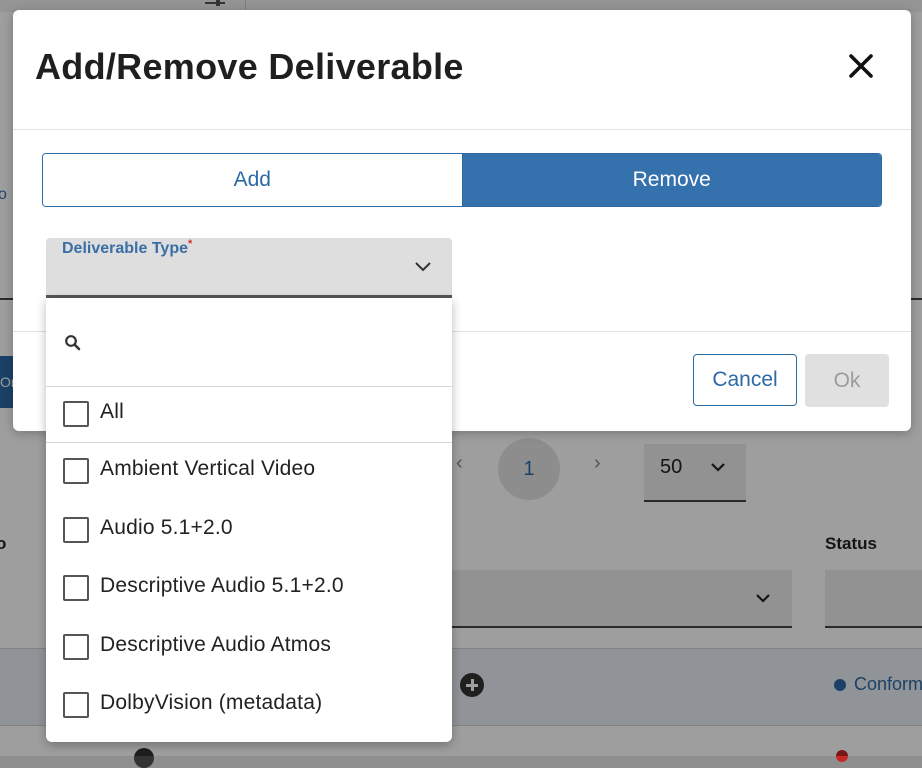 This screenshot has width=922, height=768. What do you see at coordinates (249, 414) in the screenshot?
I see `dropdown-option-all: All` at bounding box center [249, 414].